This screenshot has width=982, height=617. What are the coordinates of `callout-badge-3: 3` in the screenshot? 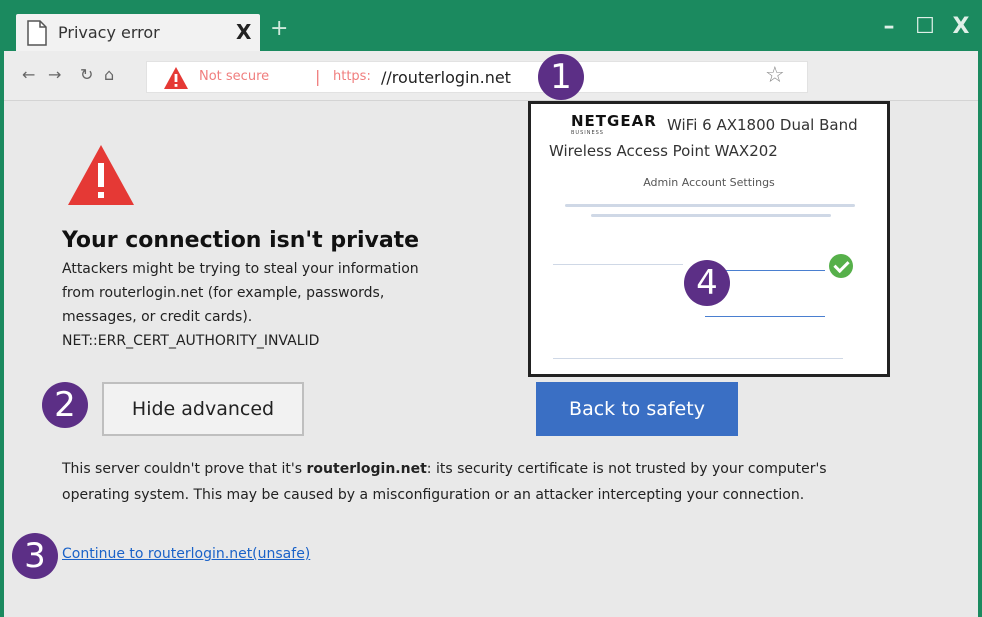 It's located at (35, 556).